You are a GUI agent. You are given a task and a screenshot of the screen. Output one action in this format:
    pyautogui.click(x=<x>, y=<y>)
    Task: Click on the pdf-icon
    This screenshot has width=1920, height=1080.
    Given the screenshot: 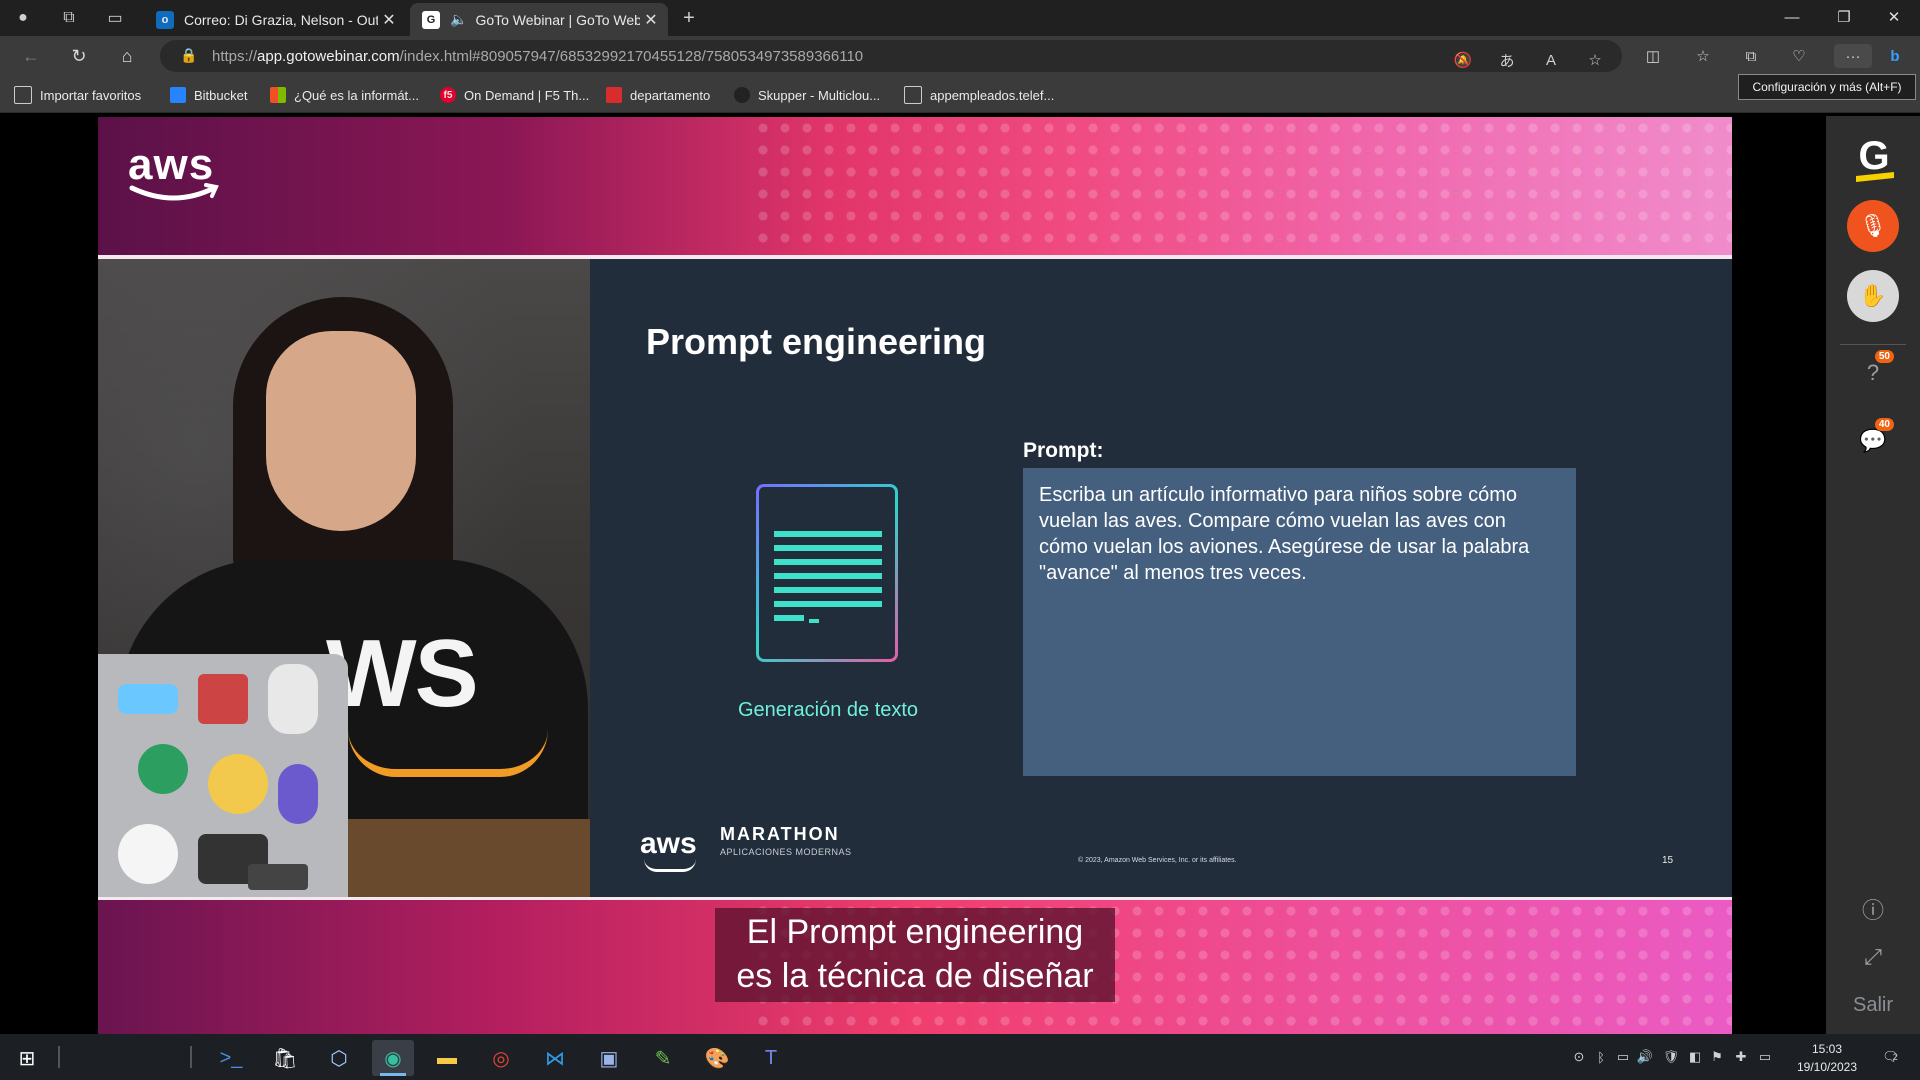 What is the action you would take?
    pyautogui.click(x=614, y=95)
    